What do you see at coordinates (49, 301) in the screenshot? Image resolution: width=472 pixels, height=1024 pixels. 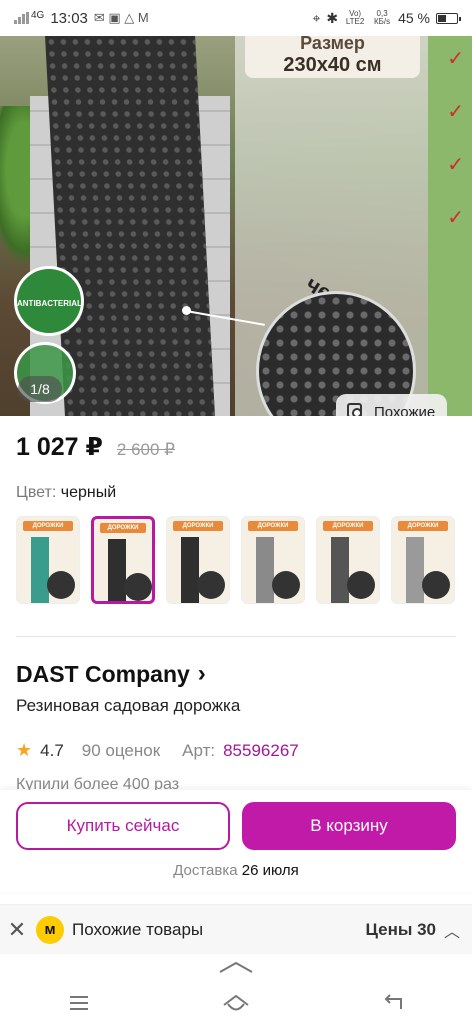 I see `antibacterial-badge: ANTIBACTERIAL` at bounding box center [49, 301].